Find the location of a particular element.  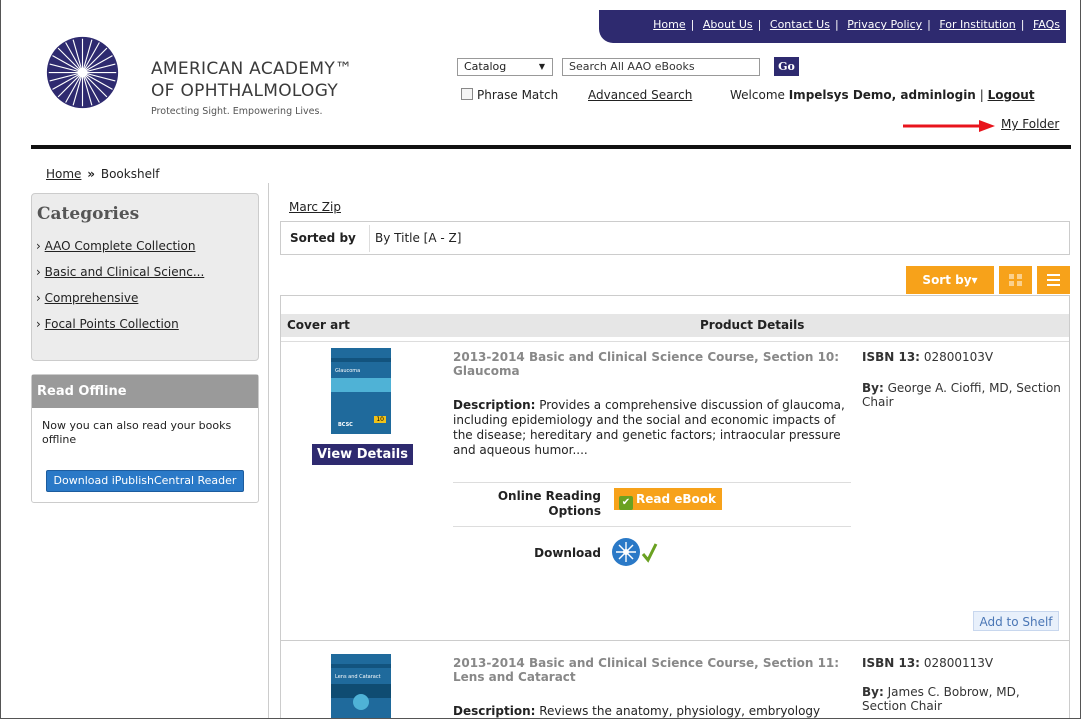

catalog-select: Catalog ▼ is located at coordinates (505, 67).